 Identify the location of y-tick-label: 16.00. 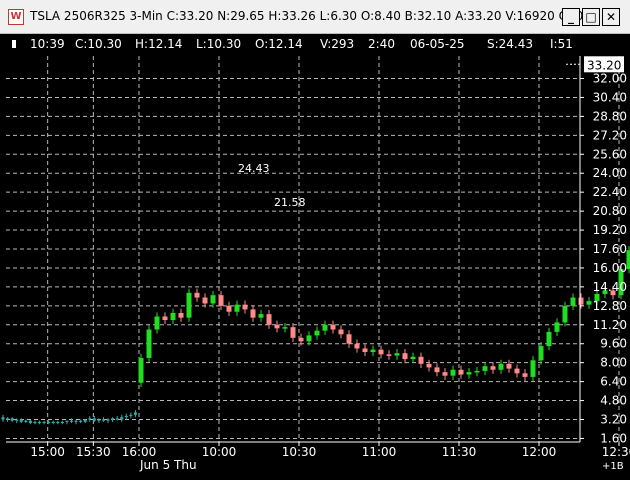
(610, 268).